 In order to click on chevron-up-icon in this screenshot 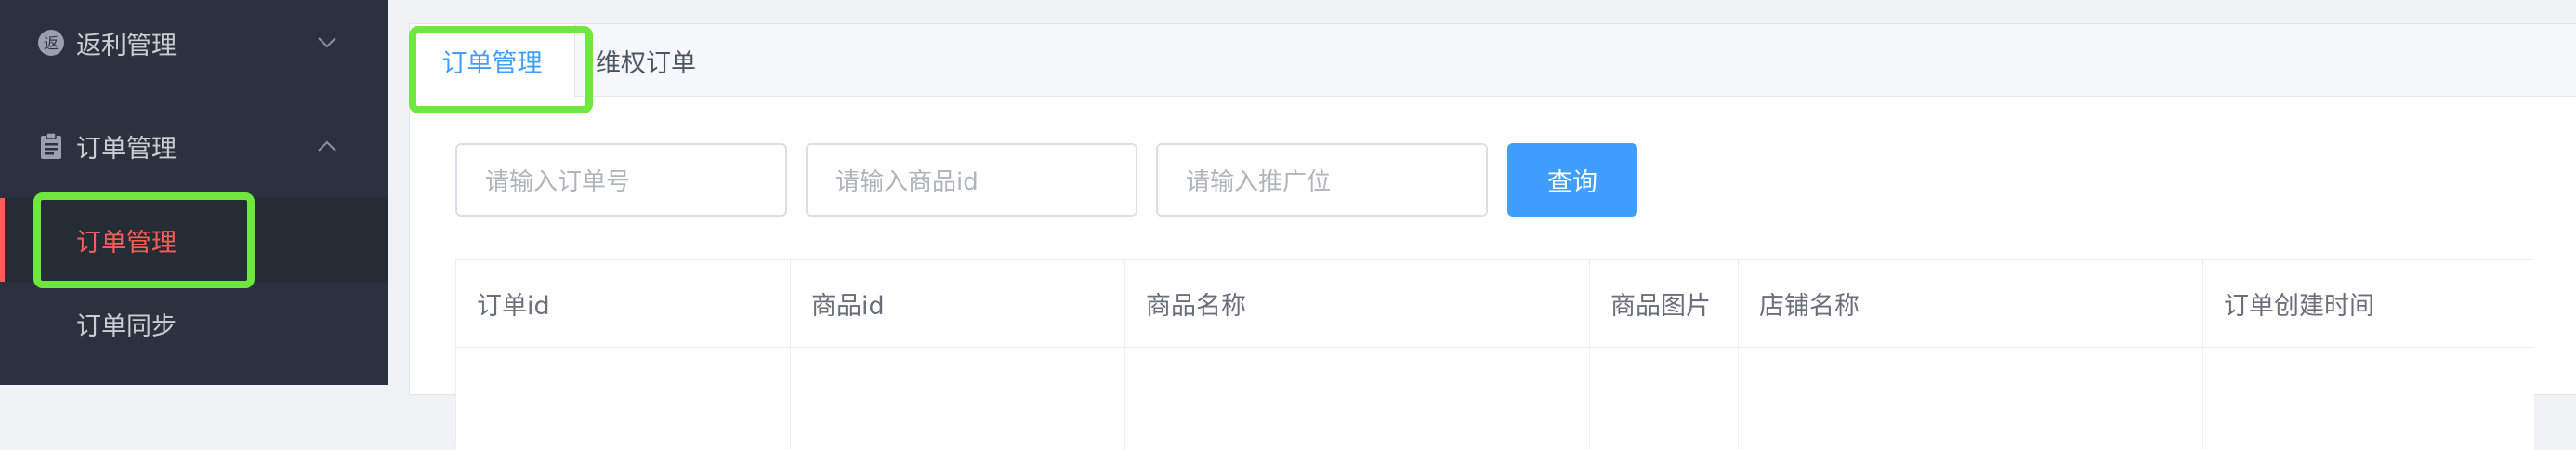, I will do `click(327, 146)`.